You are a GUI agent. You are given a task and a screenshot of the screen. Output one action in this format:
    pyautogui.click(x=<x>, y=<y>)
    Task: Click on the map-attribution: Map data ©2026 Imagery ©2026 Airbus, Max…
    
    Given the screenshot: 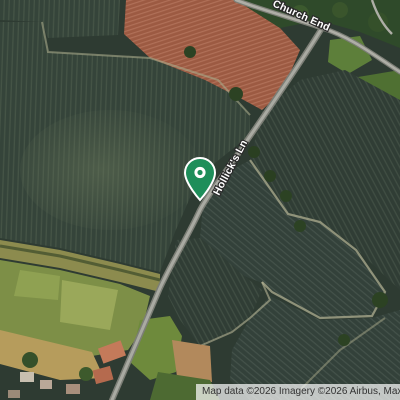 What is the action you would take?
    pyautogui.click(x=298, y=392)
    